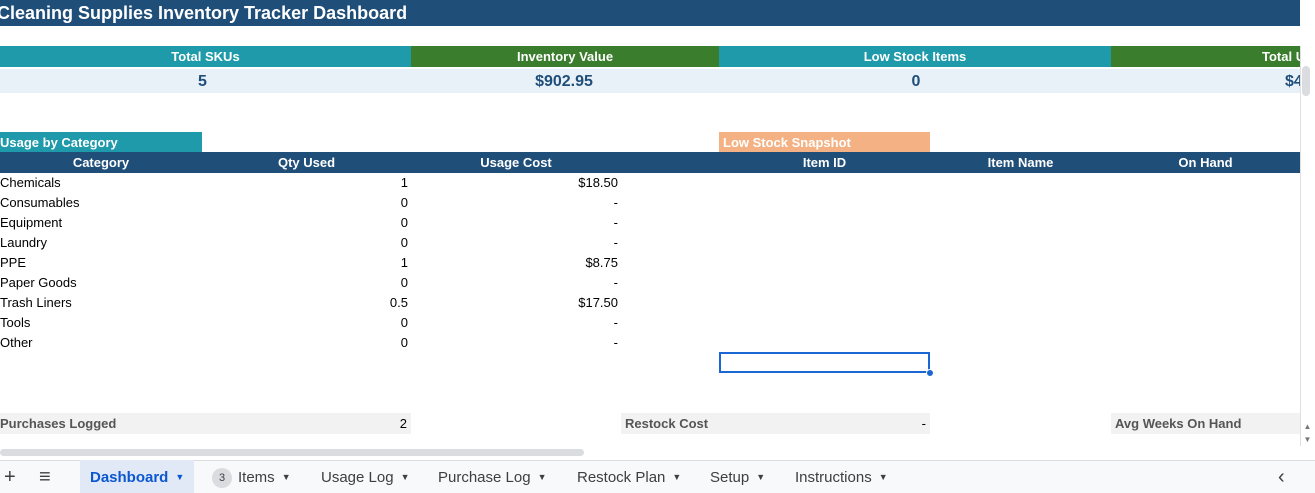 The image size is (1315, 493). Describe the element at coordinates (667, 423) in the screenshot. I see `restock-cost-label: Restock Cost` at that location.